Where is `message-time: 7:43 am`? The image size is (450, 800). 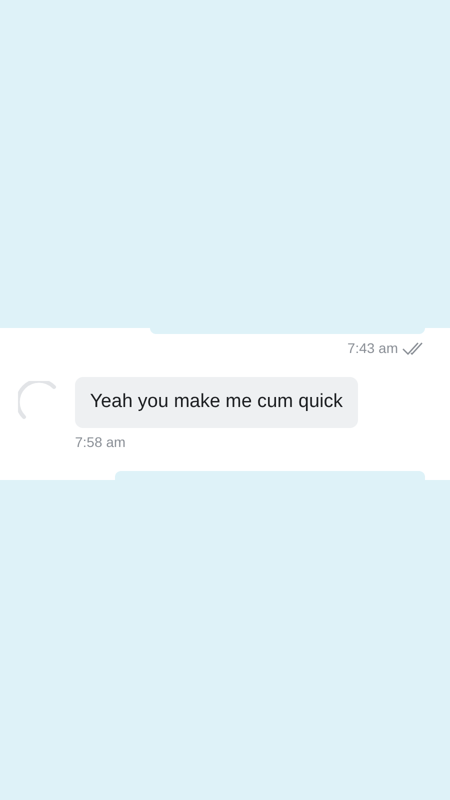 message-time: 7:43 am is located at coordinates (372, 348).